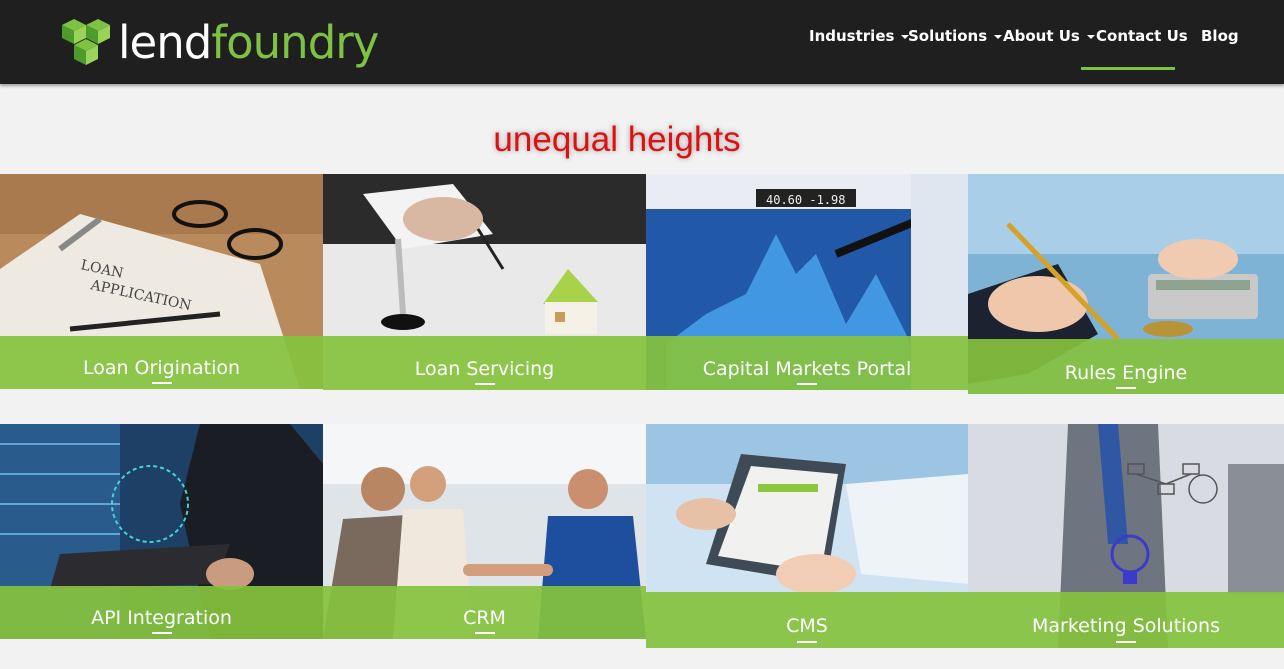  I want to click on tile-cms: CMS, so click(807, 536).